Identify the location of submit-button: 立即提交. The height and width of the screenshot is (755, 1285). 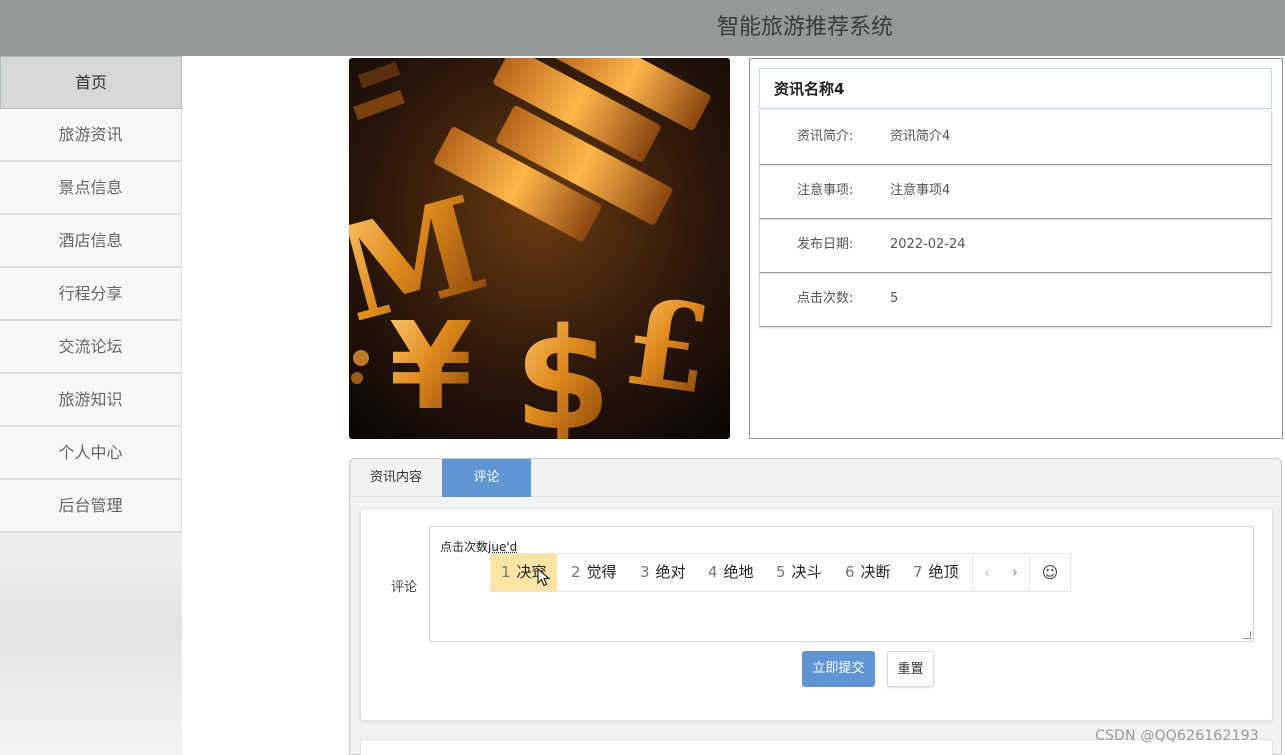
(838, 669).